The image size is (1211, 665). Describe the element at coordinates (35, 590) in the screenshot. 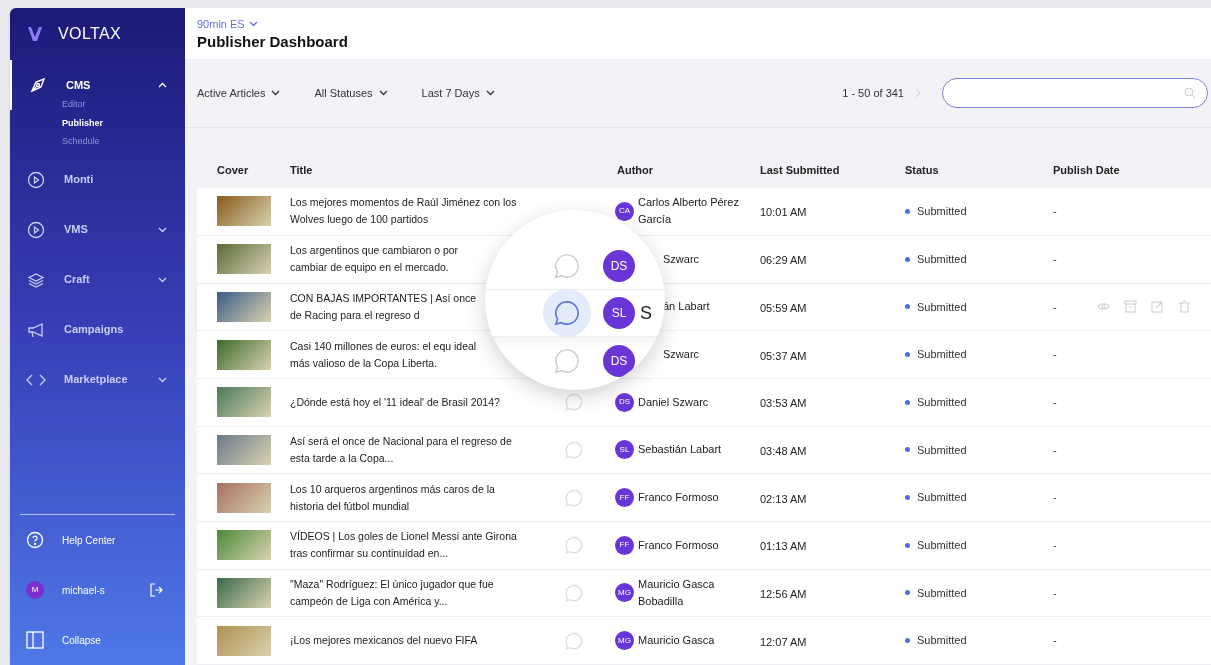

I see `user-avatar: M` at that location.